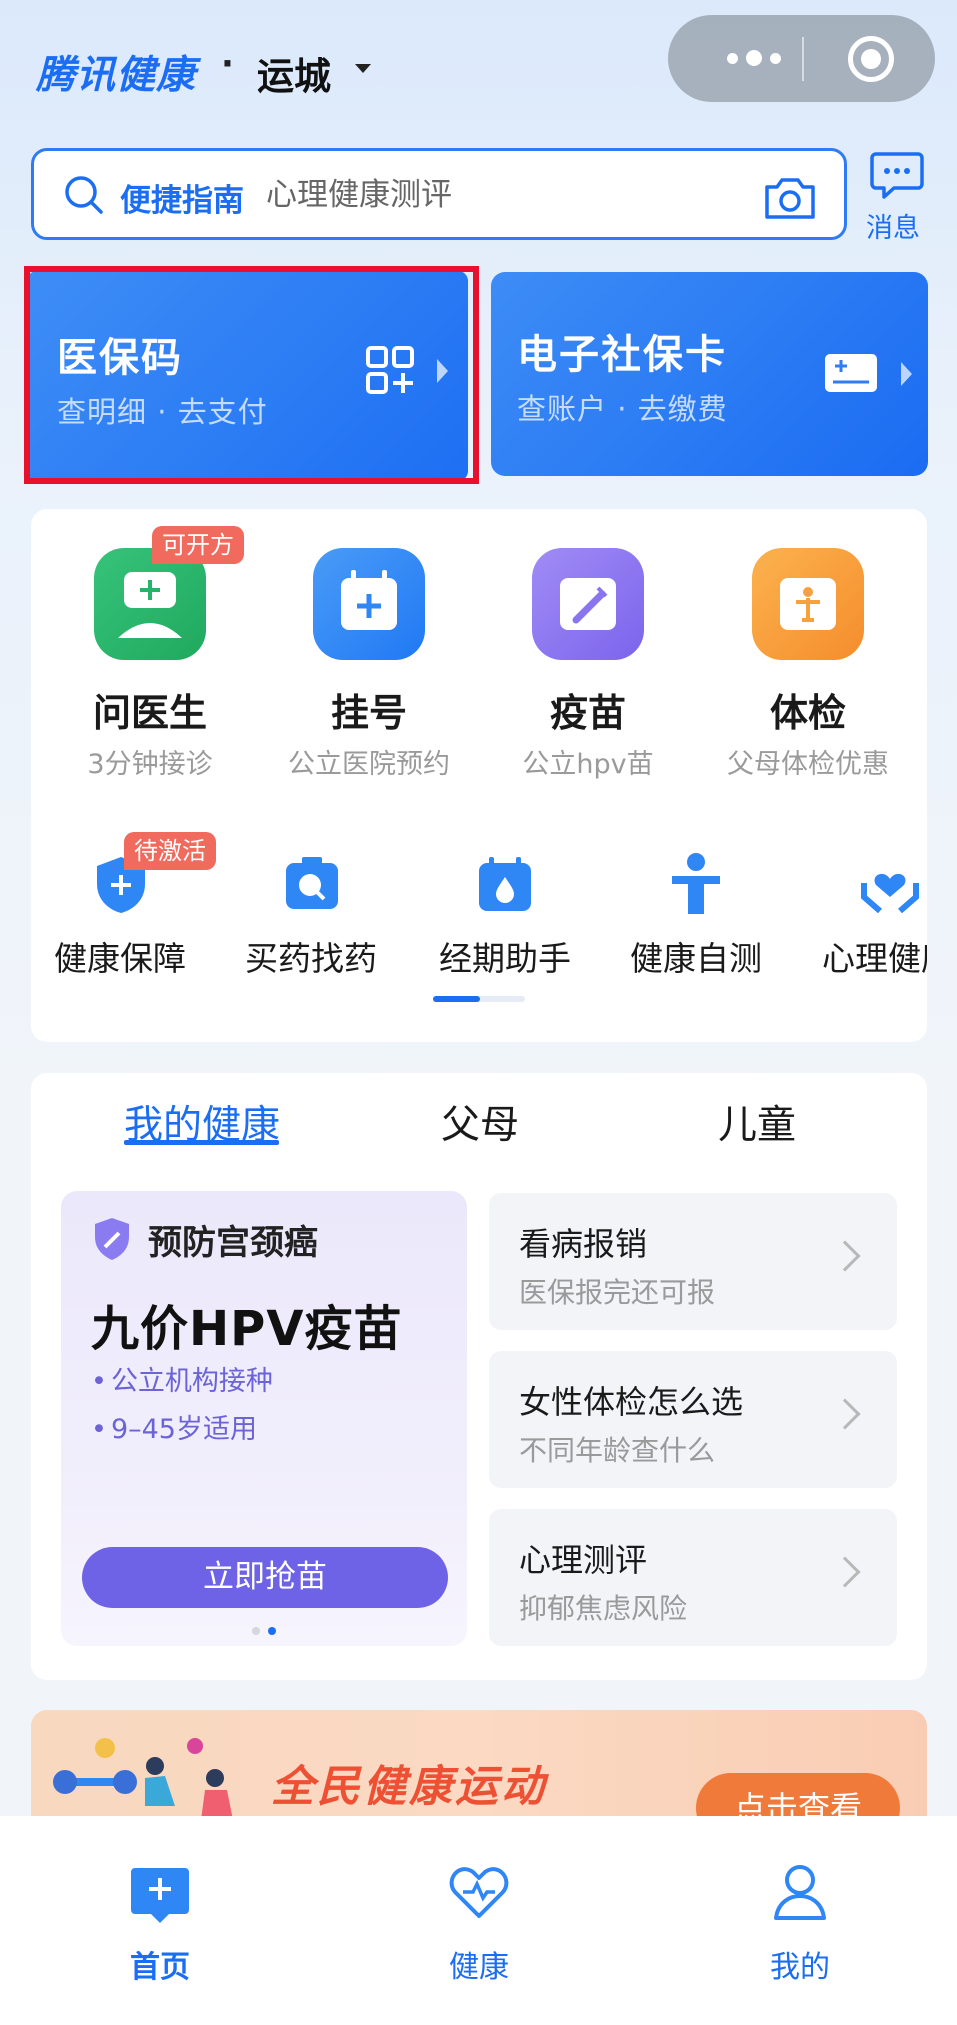  I want to click on city-selector: 运城, so click(294, 73).